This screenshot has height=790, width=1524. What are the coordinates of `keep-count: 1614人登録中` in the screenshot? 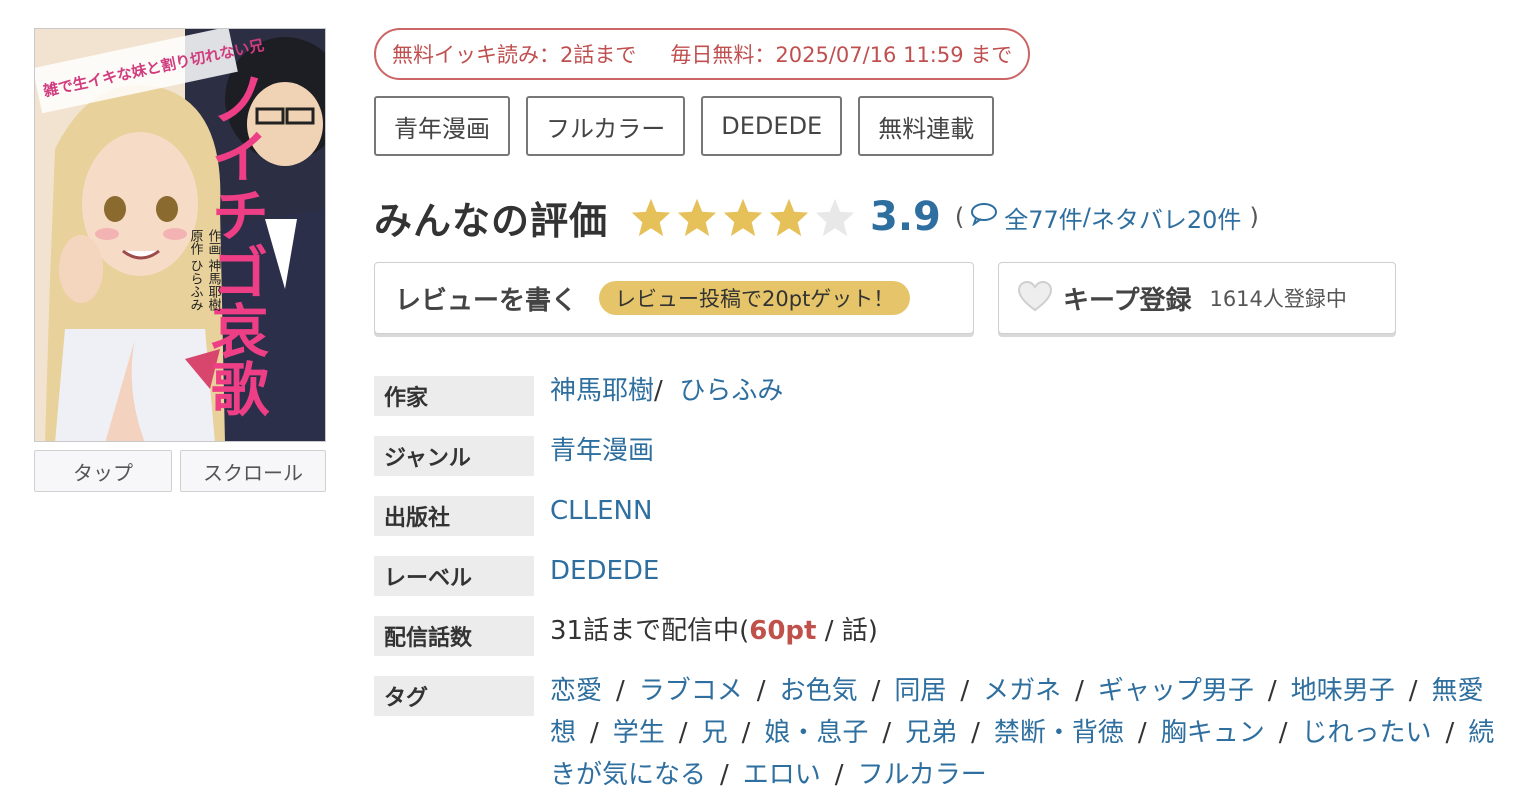 It's located at (1278, 299).